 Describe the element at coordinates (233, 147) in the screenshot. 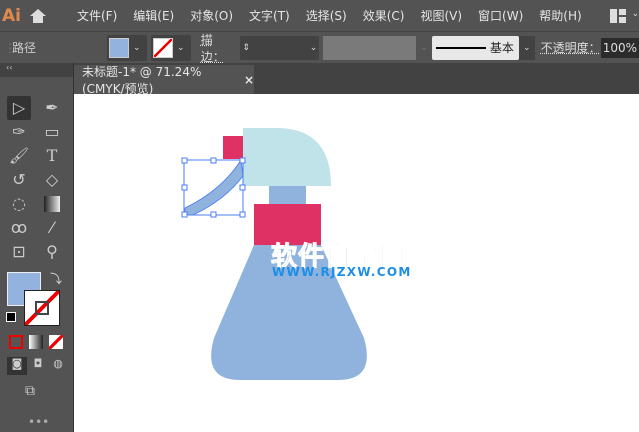

I see `trigger-tab` at that location.